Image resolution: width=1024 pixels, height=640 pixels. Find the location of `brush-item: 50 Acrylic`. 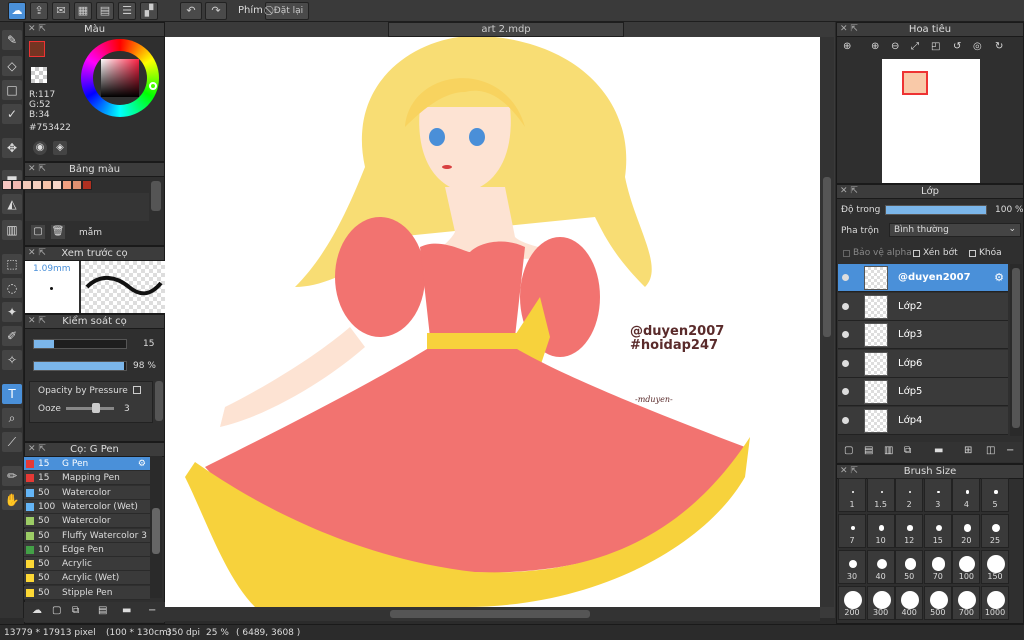

brush-item: 50 Acrylic is located at coordinates (87, 564).